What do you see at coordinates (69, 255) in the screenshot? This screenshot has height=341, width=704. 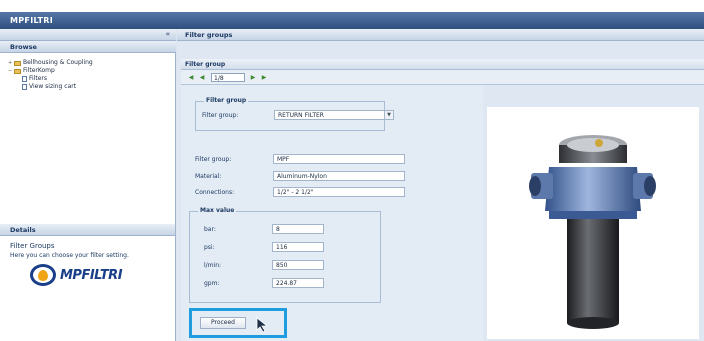 I see `details-text: Here you can choose your filter setting.` at bounding box center [69, 255].